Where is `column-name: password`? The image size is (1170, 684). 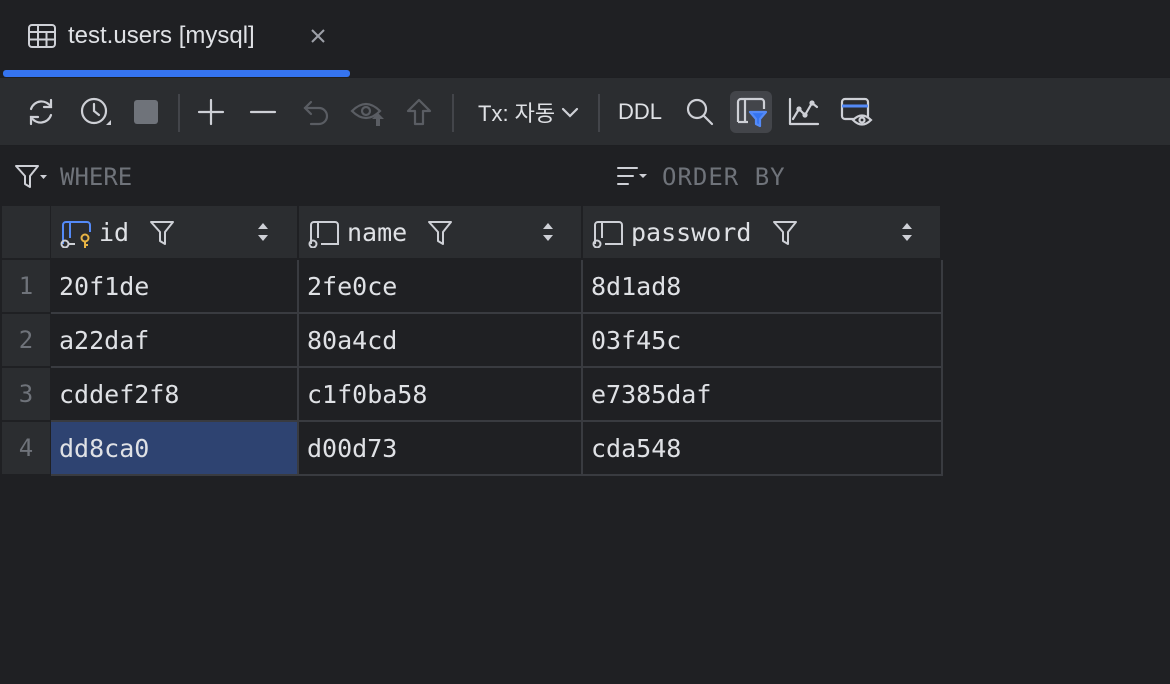 column-name: password is located at coordinates (691, 232).